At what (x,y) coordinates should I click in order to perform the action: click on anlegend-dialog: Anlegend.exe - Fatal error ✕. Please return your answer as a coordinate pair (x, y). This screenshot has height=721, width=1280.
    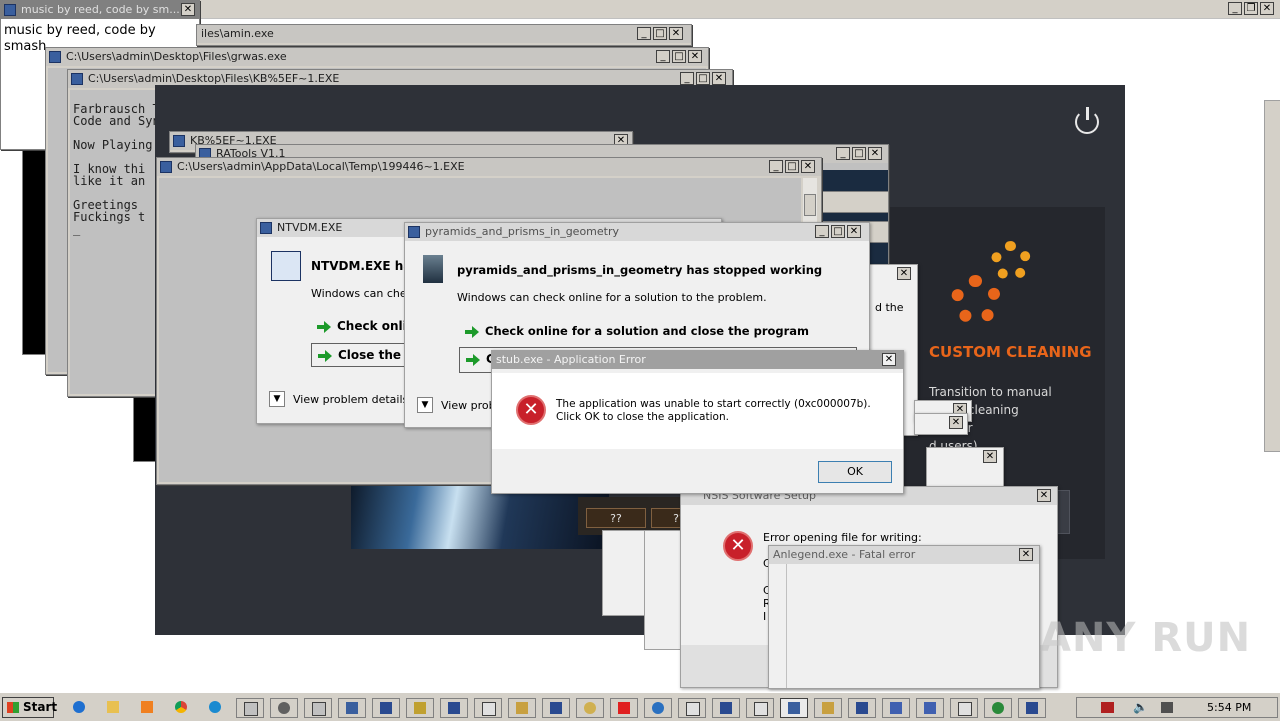
    Looking at the image, I should click on (904, 617).